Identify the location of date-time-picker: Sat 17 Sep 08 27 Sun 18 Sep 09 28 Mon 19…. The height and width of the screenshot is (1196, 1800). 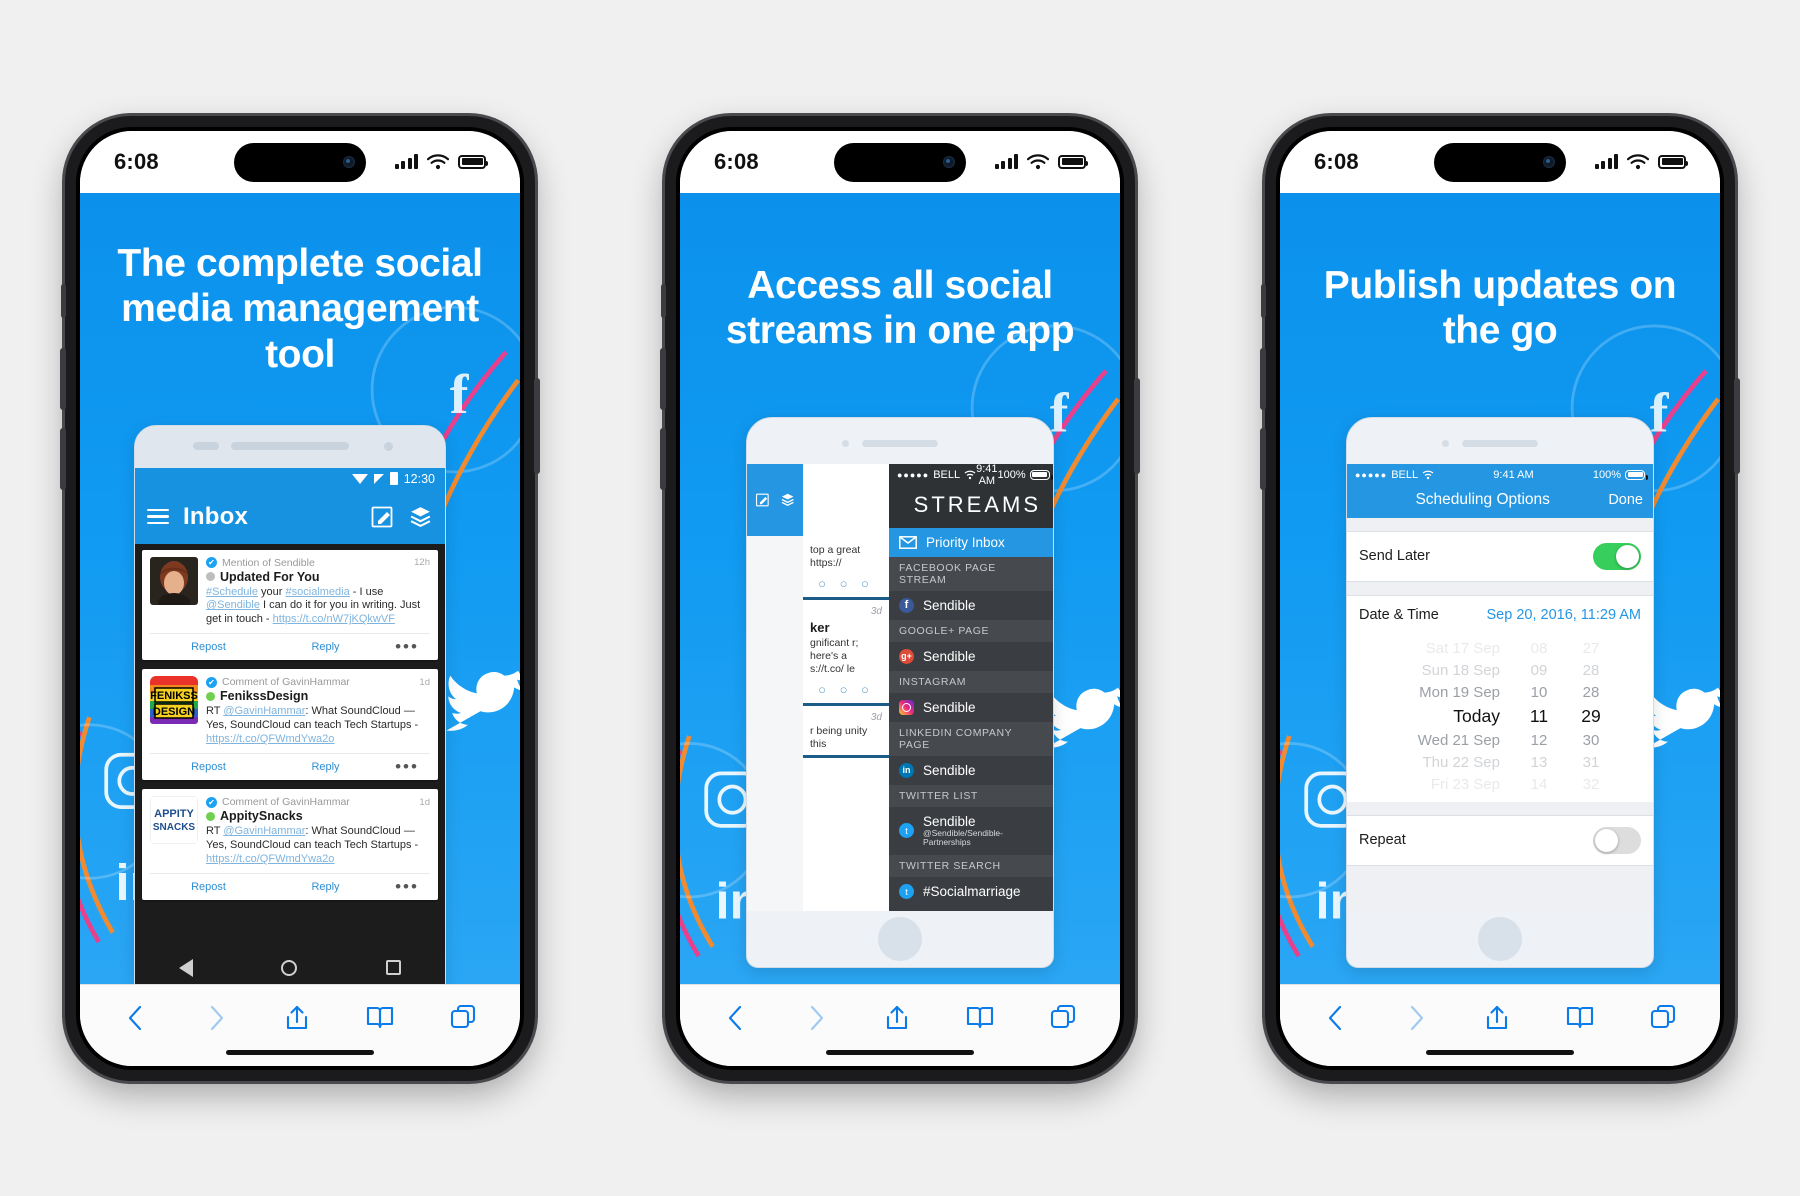
(1500, 717).